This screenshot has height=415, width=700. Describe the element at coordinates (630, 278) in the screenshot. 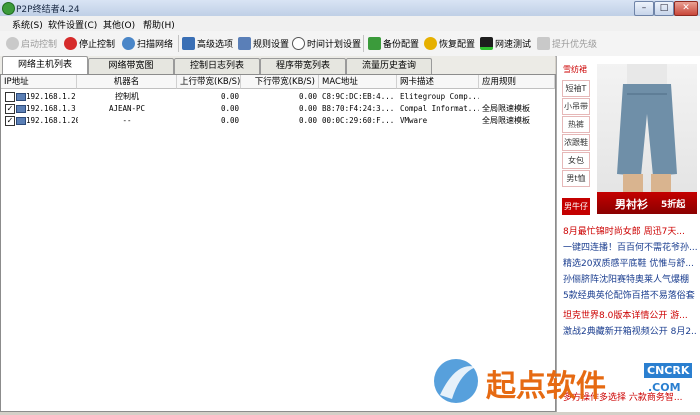

I see `ad-link: 孙俪脐阵沈阳赛特奥莱人气爆棚` at that location.